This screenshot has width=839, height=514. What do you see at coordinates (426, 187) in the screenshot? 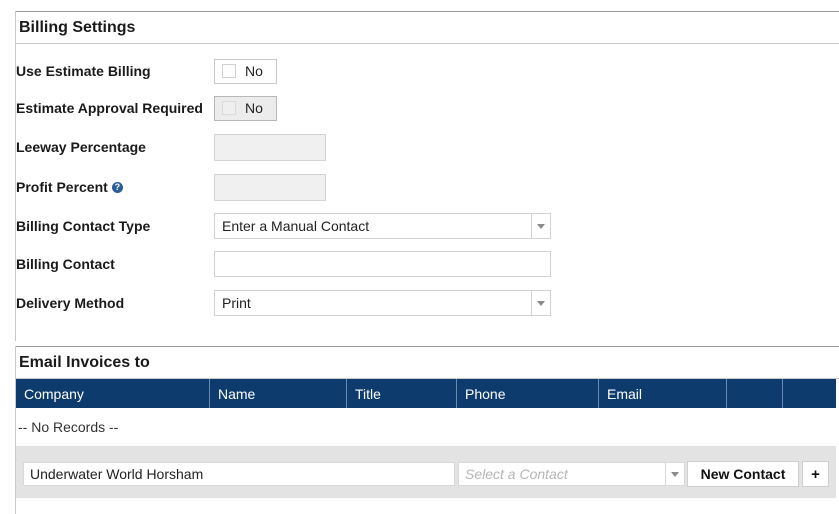
I see `profit-row: Profit Percent ?` at bounding box center [426, 187].